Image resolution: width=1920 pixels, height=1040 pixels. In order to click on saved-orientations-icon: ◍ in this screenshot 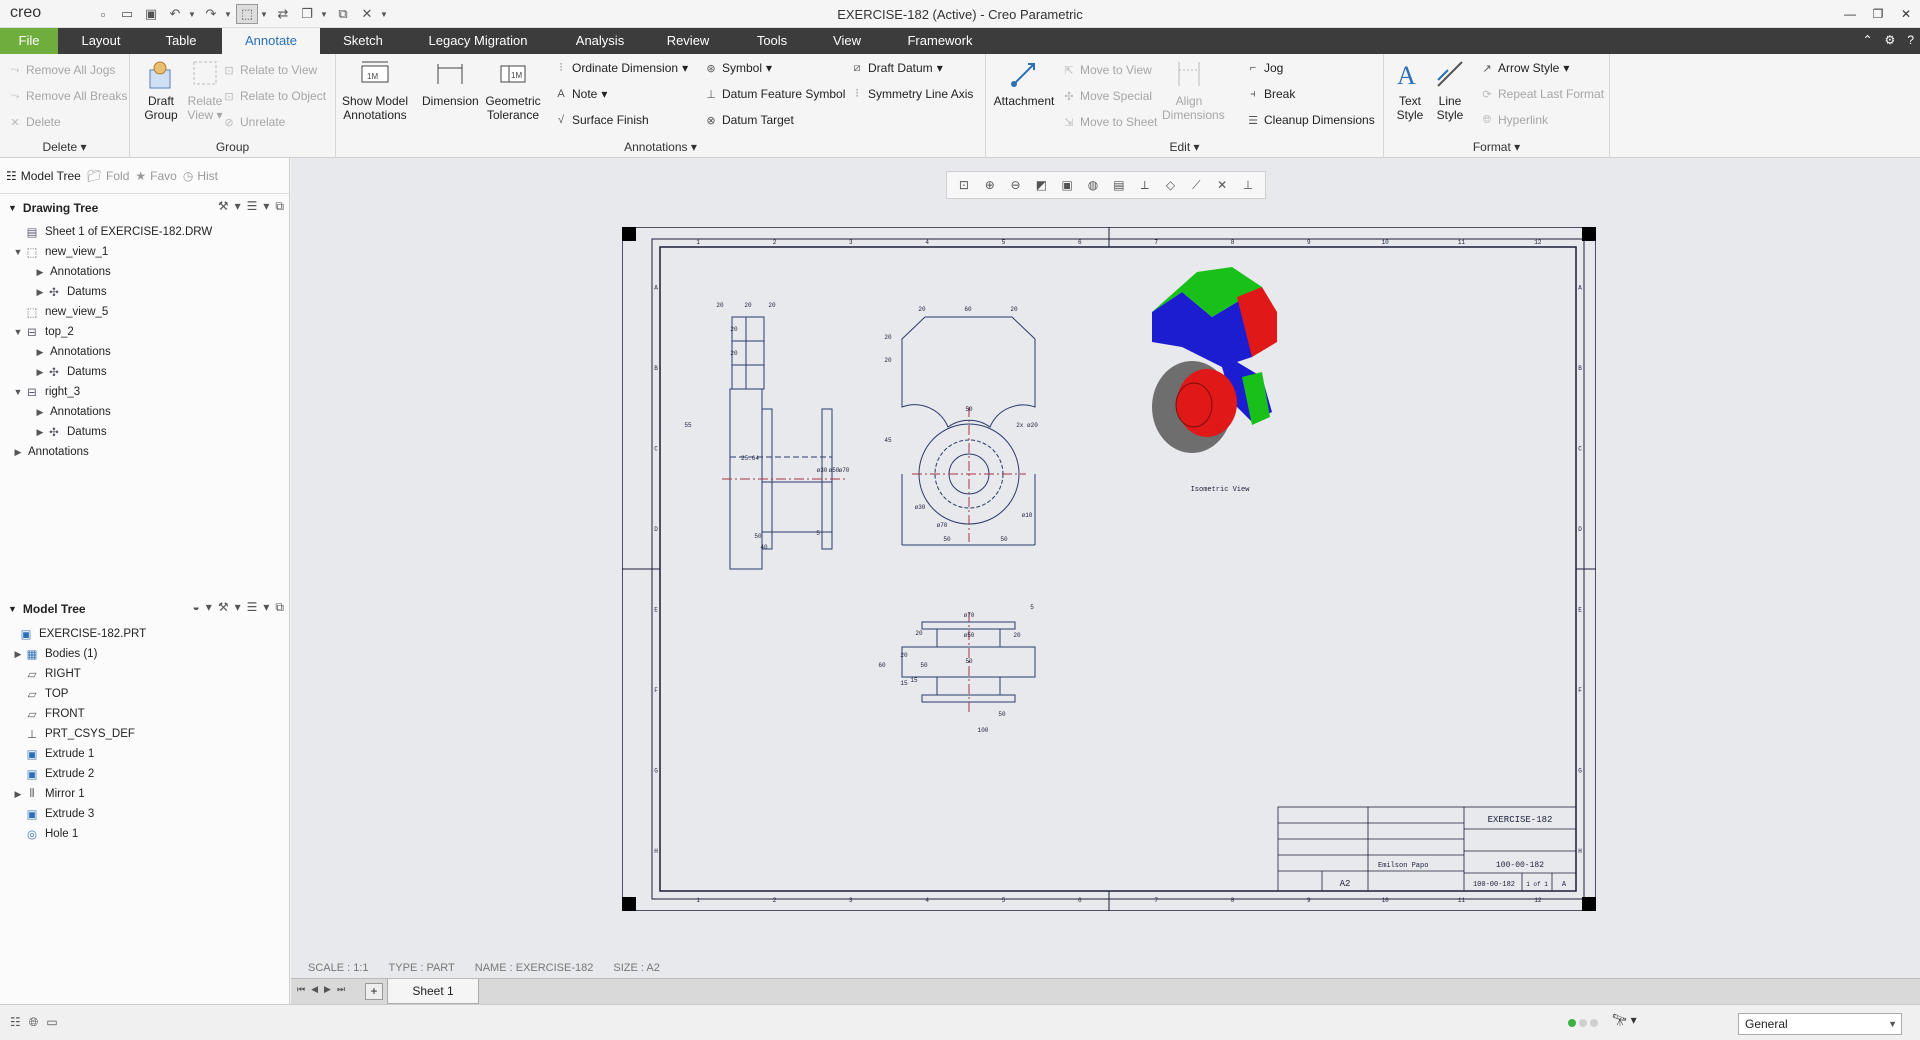, I will do `click(1093, 185)`.